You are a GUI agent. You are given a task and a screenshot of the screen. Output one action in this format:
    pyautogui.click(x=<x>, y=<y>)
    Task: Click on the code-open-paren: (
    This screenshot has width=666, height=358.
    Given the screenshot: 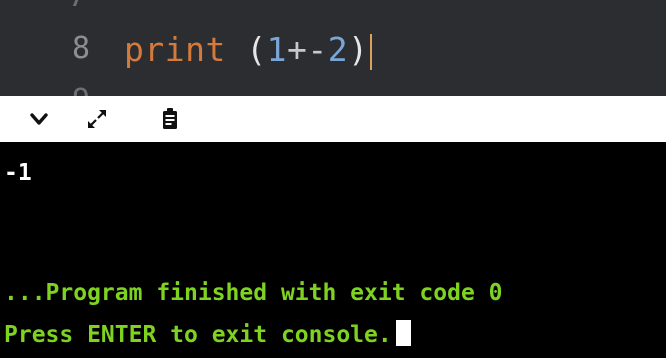 What is the action you would take?
    pyautogui.click(x=256, y=49)
    